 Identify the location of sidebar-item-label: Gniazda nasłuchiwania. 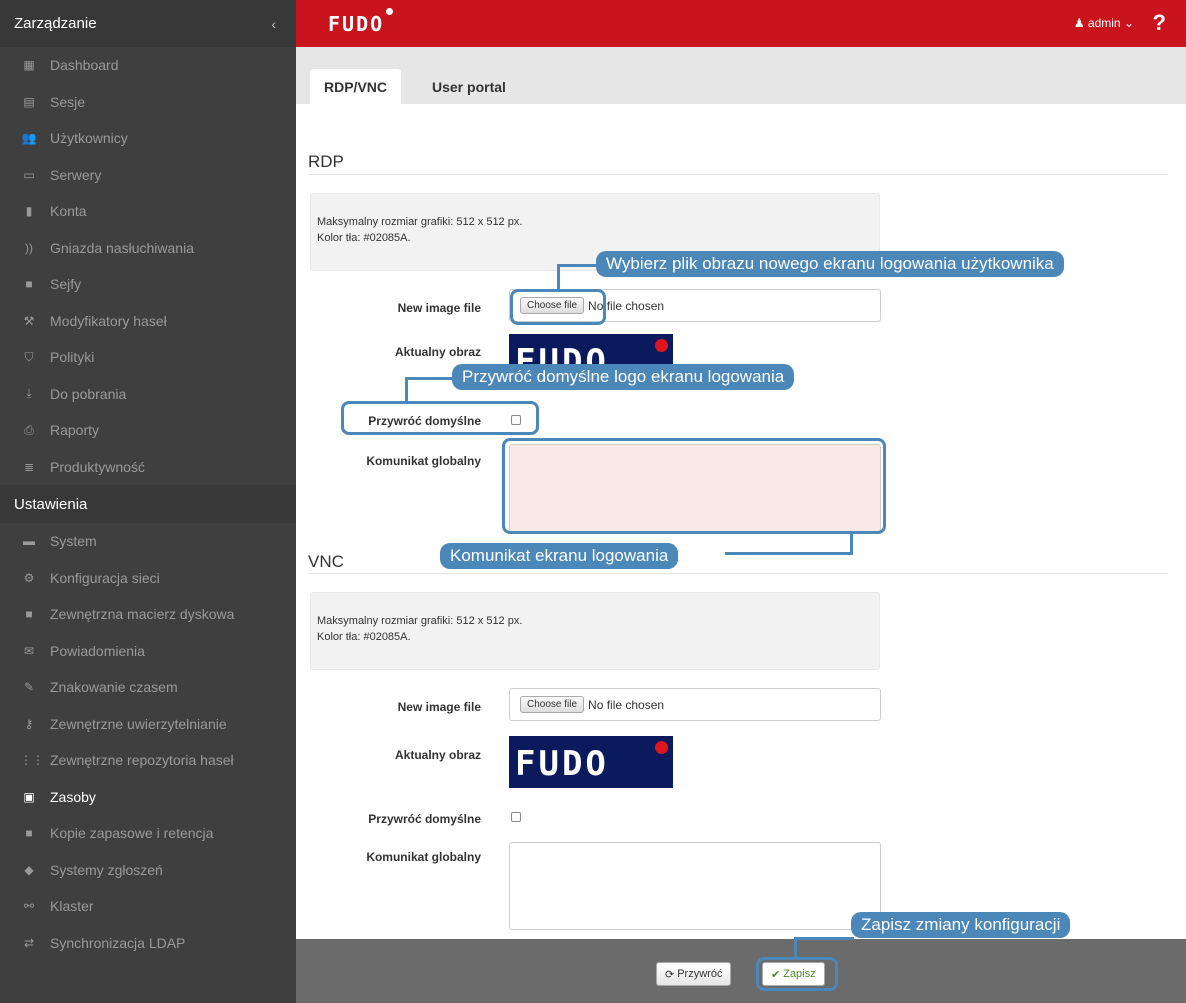
(122, 247).